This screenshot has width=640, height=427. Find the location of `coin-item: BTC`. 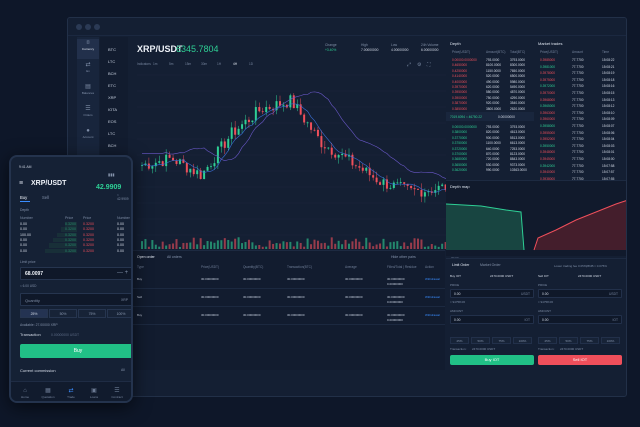

coin-item: BTC is located at coordinates (112, 49).